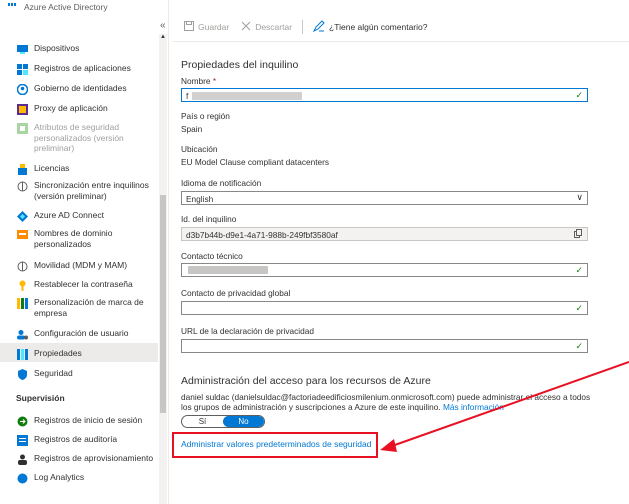 The height and width of the screenshot is (504, 629). I want to click on audit-logs-icon, so click(22, 440).